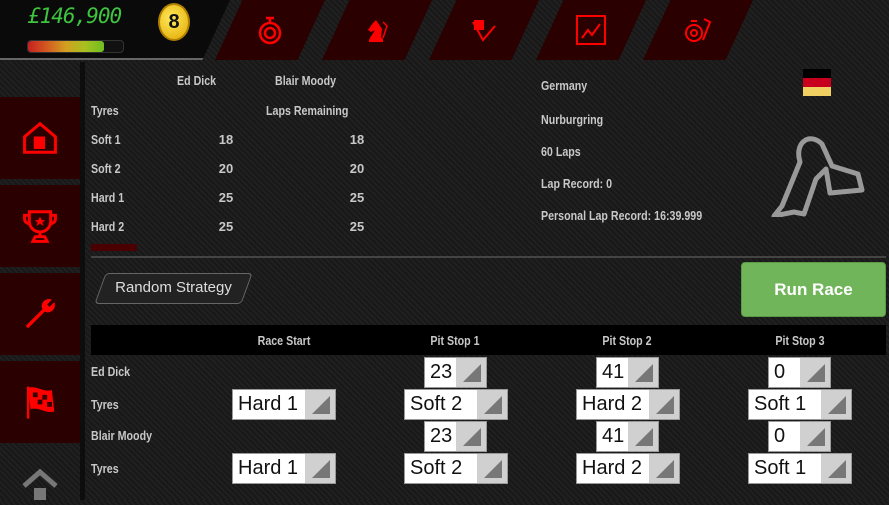 This screenshot has width=889, height=505. I want to click on stopwatch-icon, so click(270, 30).